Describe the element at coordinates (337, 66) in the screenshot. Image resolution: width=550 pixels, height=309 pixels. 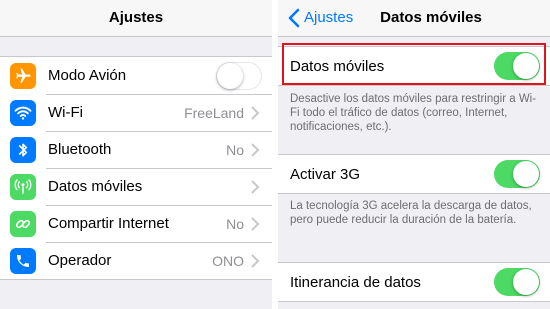
I see `cellular-data-label: Datos móviles` at that location.